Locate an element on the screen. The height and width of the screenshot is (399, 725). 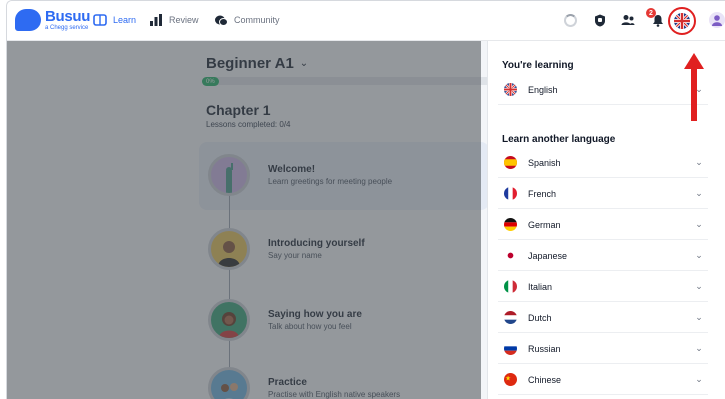
lesson-item: Introducing yourself Say your name is located at coordinates (286, 249).